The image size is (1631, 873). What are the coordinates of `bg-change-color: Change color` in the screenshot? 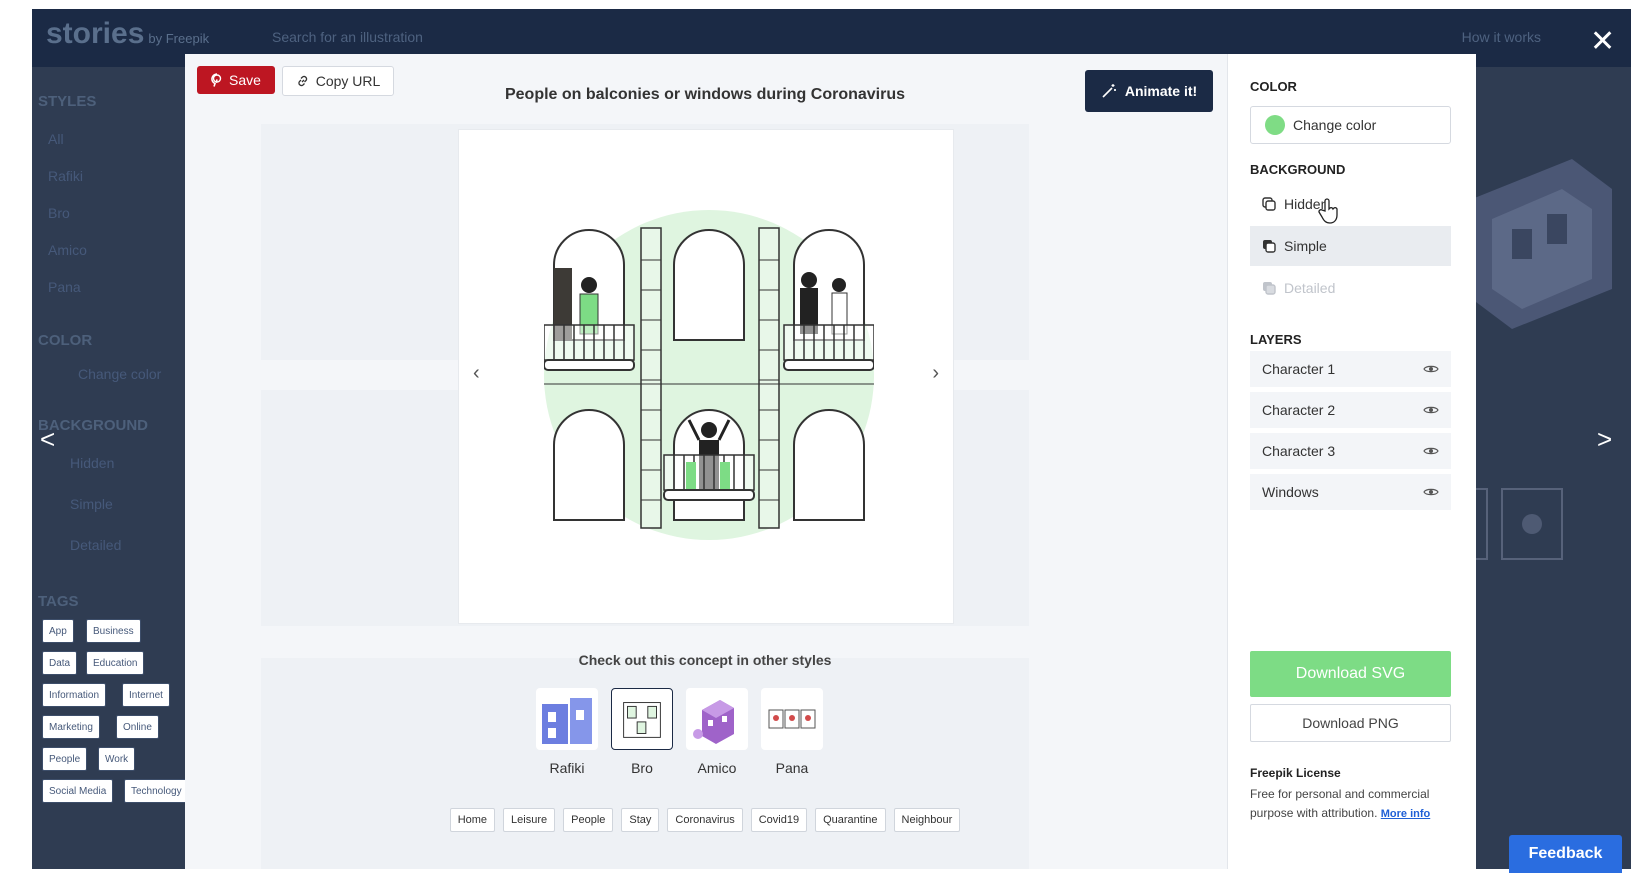 It's located at (120, 374).